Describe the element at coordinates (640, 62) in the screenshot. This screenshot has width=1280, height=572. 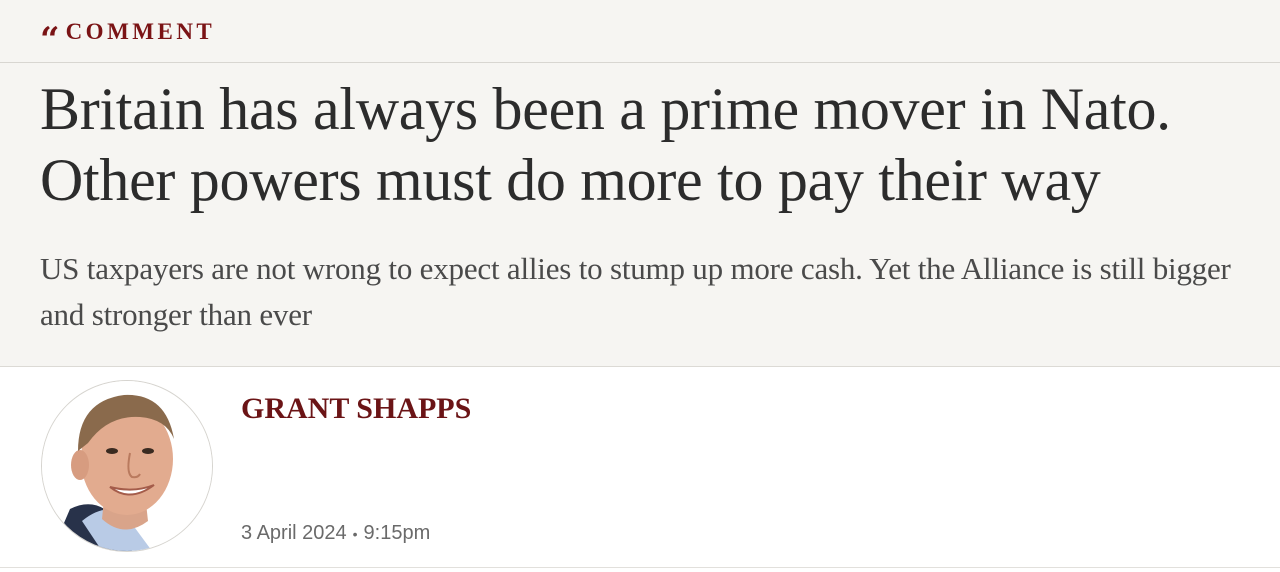
I see `divider` at that location.